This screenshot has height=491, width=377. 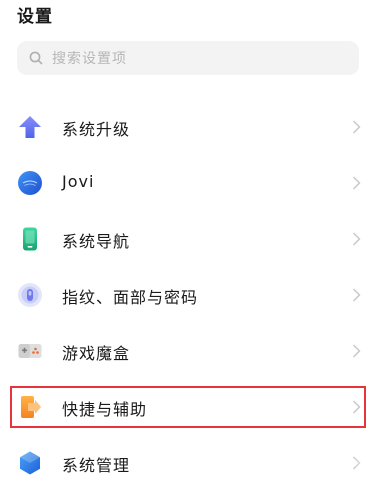 What do you see at coordinates (130, 297) in the screenshot?
I see `menu-item-label: 指纹、面部与密码` at bounding box center [130, 297].